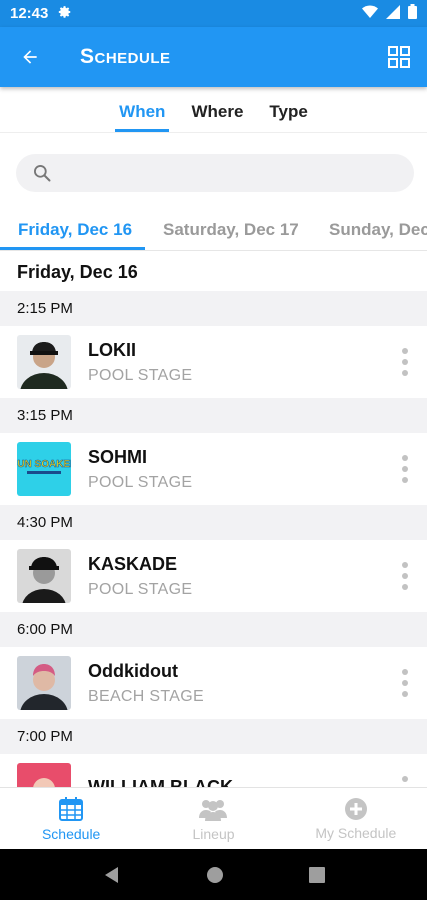 The height and width of the screenshot is (900, 427). What do you see at coordinates (213, 770) in the screenshot?
I see `list-item: WILLIAM BLACK` at bounding box center [213, 770].